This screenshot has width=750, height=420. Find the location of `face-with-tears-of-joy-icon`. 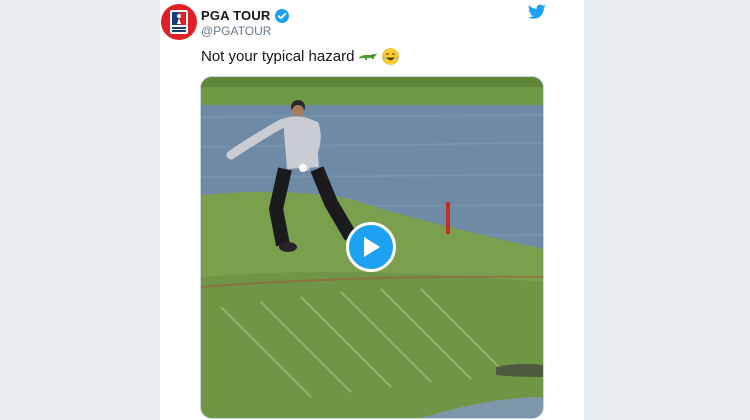

face-with-tears-of-joy-icon is located at coordinates (391, 56).